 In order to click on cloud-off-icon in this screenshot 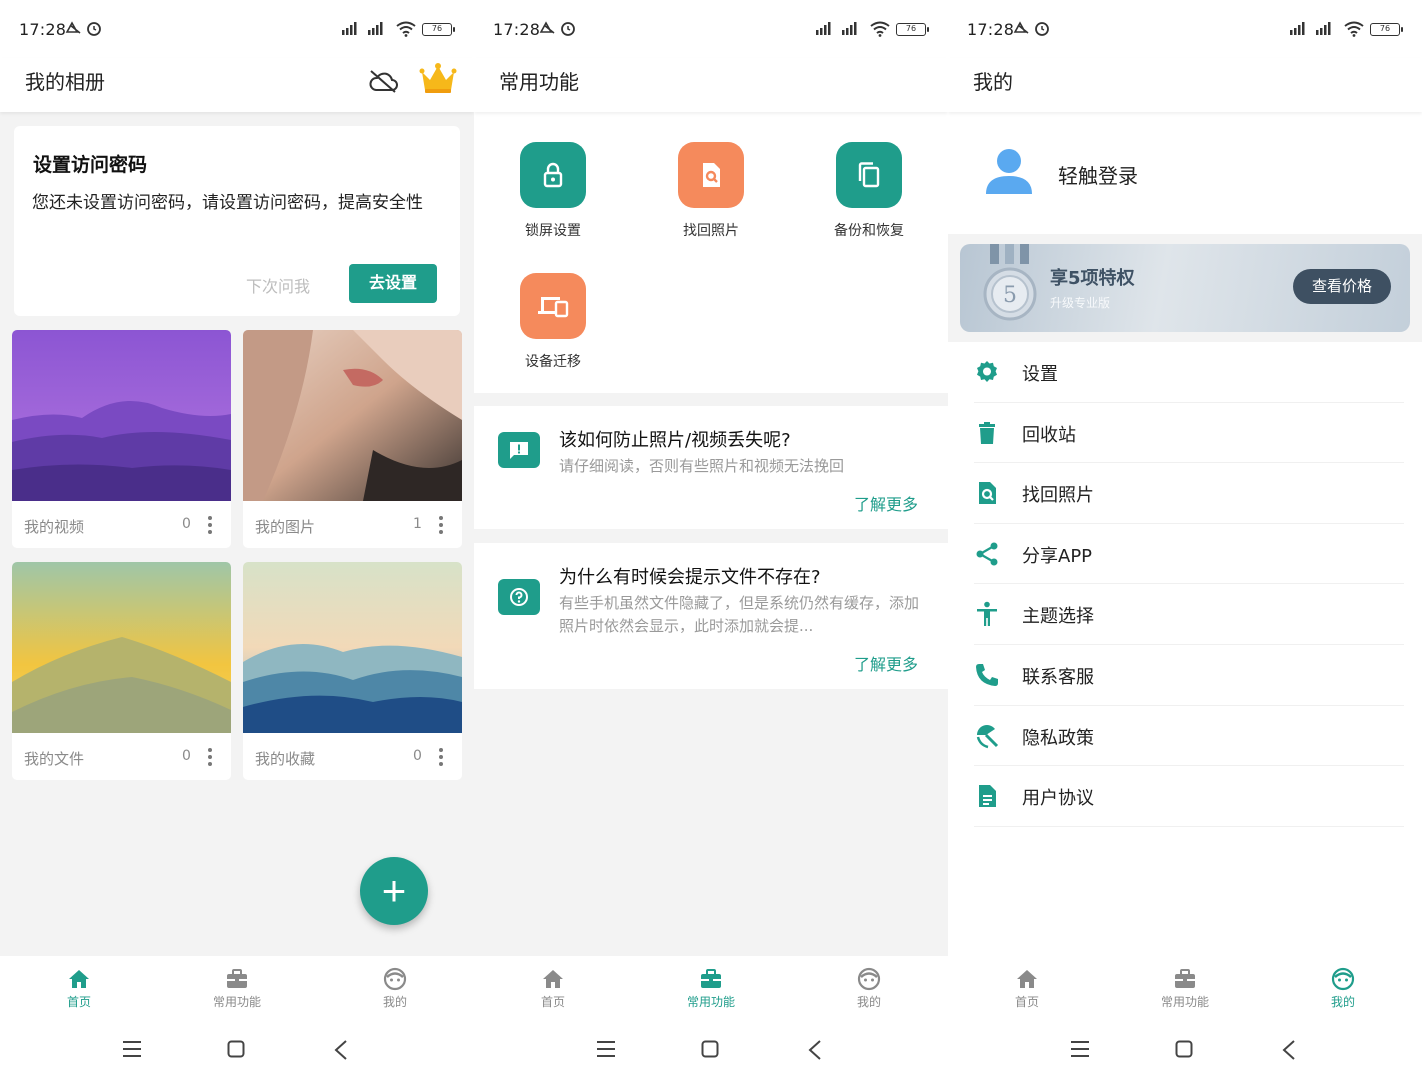, I will do `click(383, 81)`.